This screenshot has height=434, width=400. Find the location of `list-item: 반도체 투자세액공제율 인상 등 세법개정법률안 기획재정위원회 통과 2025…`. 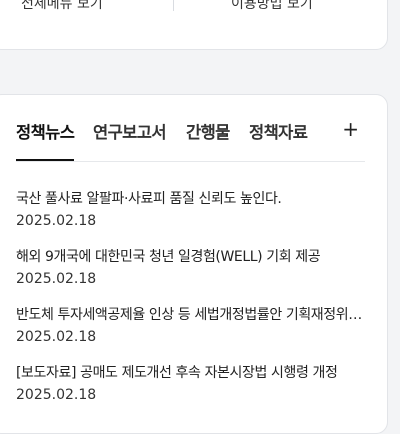

list-item: 반도체 투자세액공제율 인상 등 세법개정법률안 기획재정위원회 통과 2025… is located at coordinates (190, 334).